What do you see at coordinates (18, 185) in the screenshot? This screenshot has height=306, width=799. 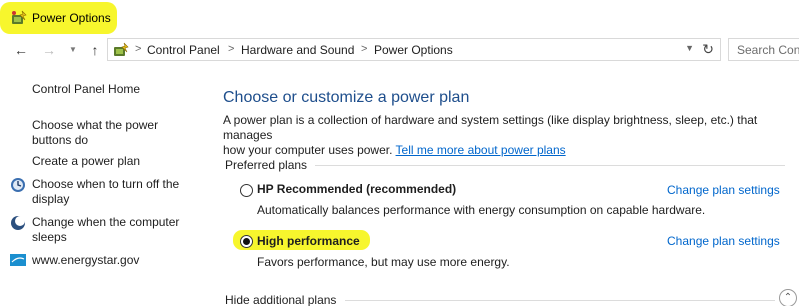 I see `display-icon` at bounding box center [18, 185].